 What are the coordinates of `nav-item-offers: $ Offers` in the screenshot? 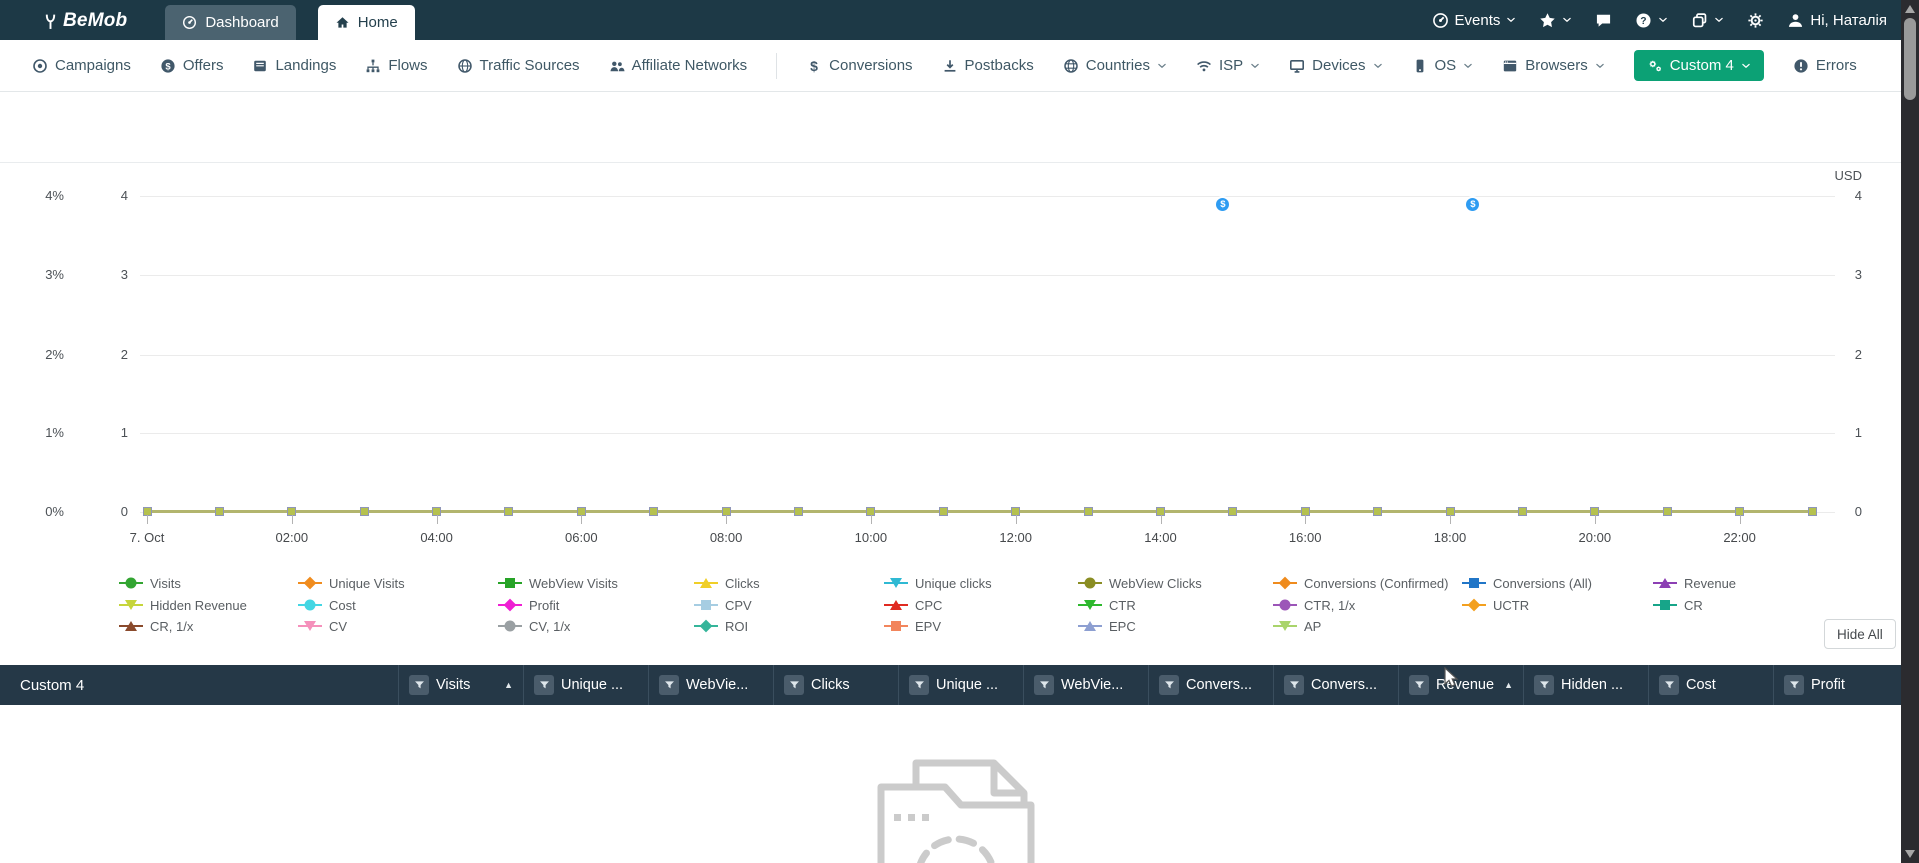 It's located at (191, 65).